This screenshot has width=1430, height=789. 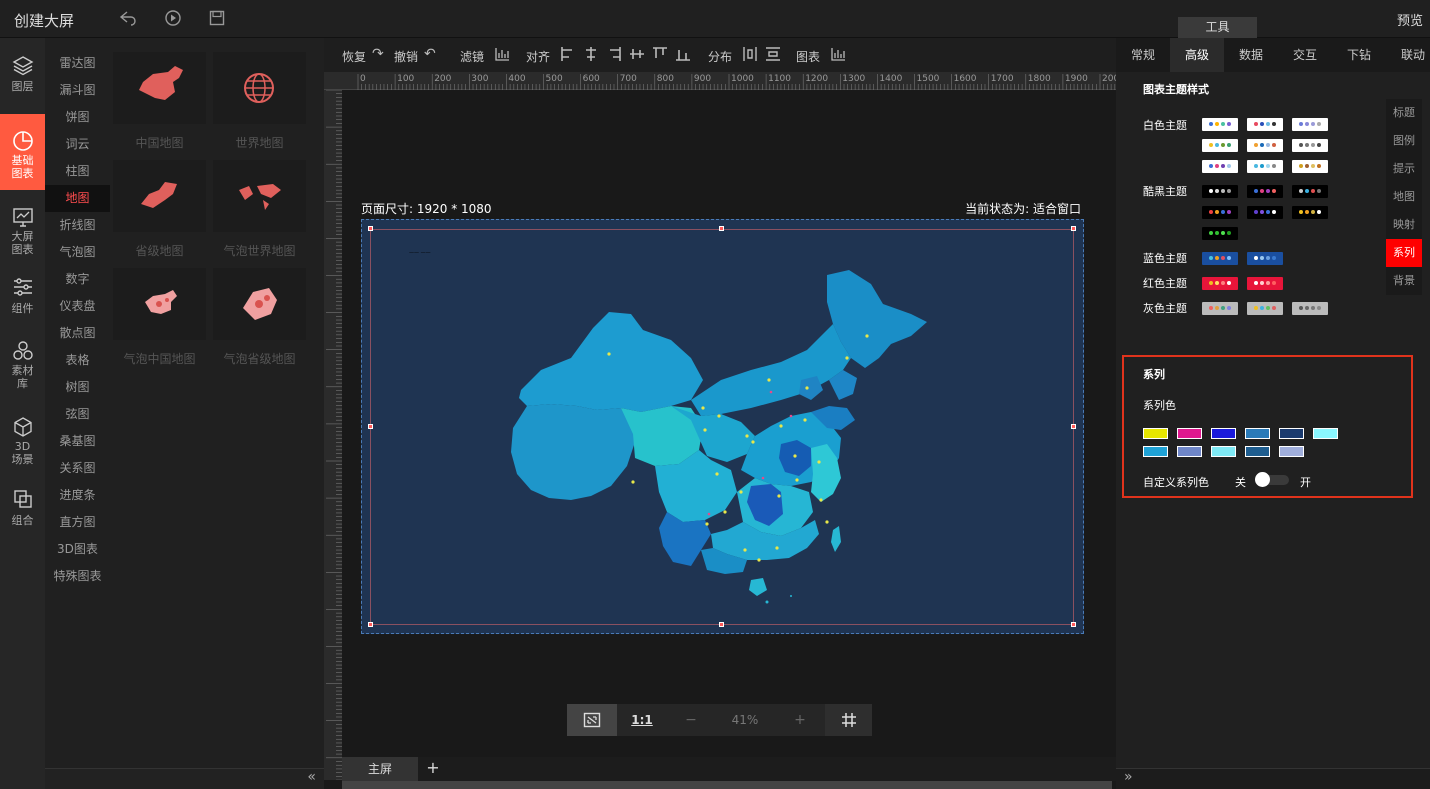 What do you see at coordinates (642, 720) in the screenshot?
I see `one-to-one-button: 1:1` at bounding box center [642, 720].